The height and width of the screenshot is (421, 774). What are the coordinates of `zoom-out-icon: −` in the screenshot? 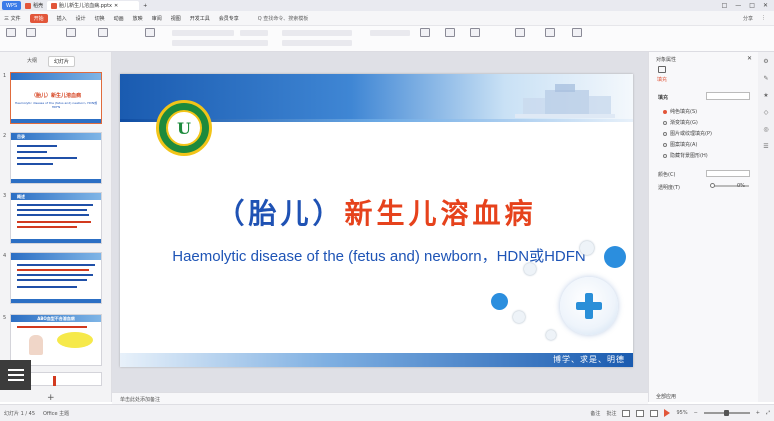 It's located at (696, 413).